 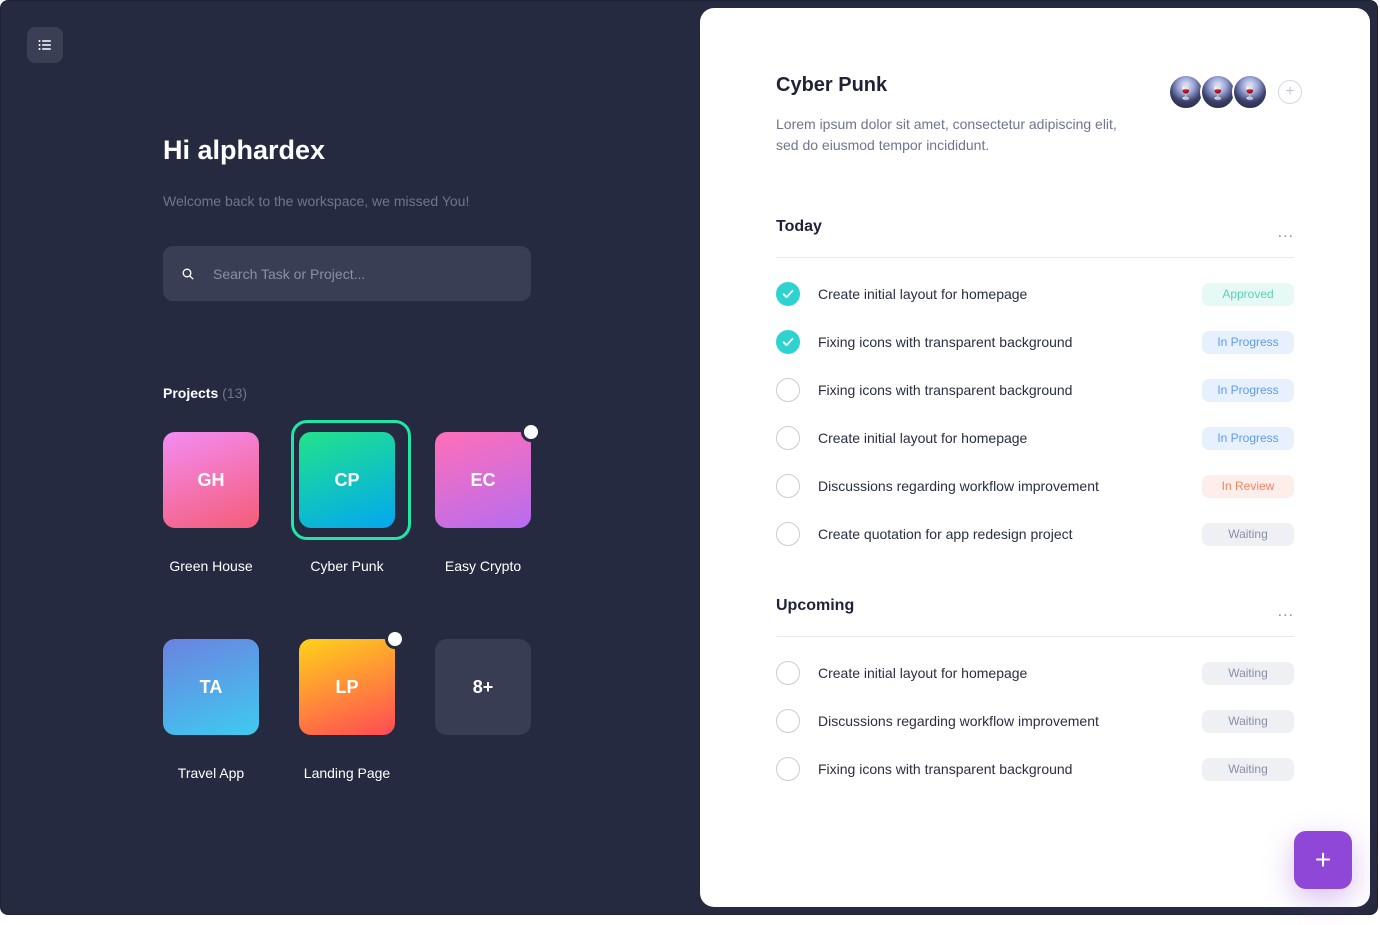 What do you see at coordinates (1290, 92) in the screenshot?
I see `plus-circle-icon: +` at bounding box center [1290, 92].